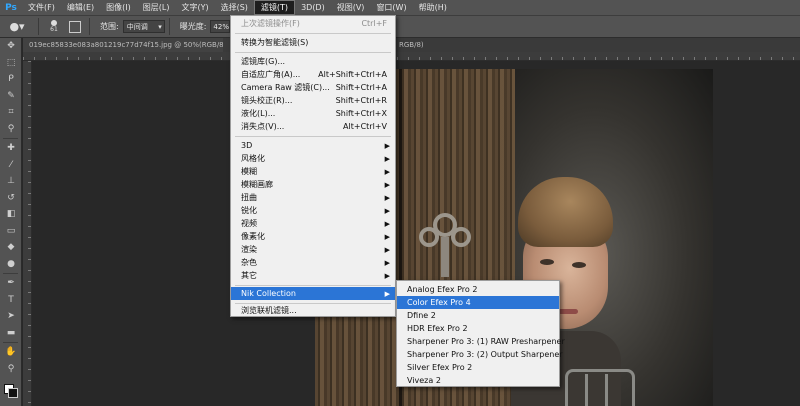 The image size is (800, 406). I want to click on marquee-icon: ⬚, so click(11, 63).